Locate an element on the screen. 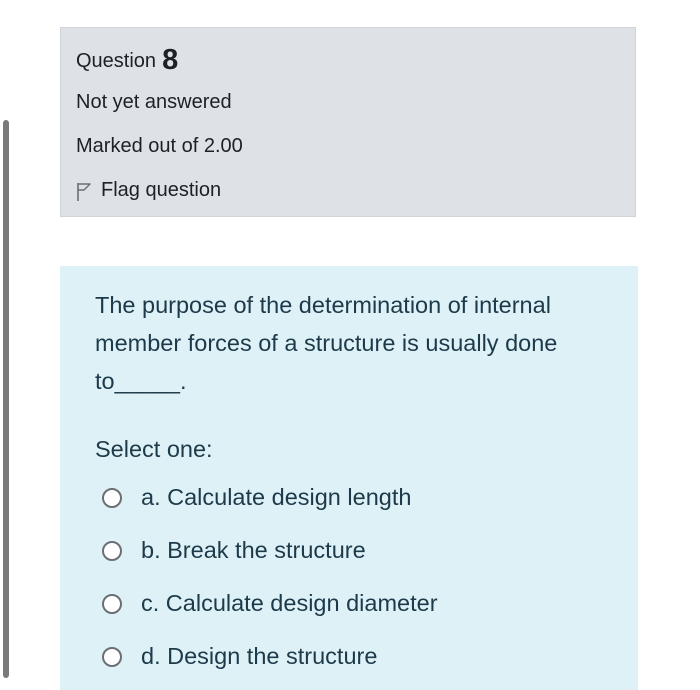 The width and height of the screenshot is (700, 690). question-number-heading: Question 8 is located at coordinates (127, 60).